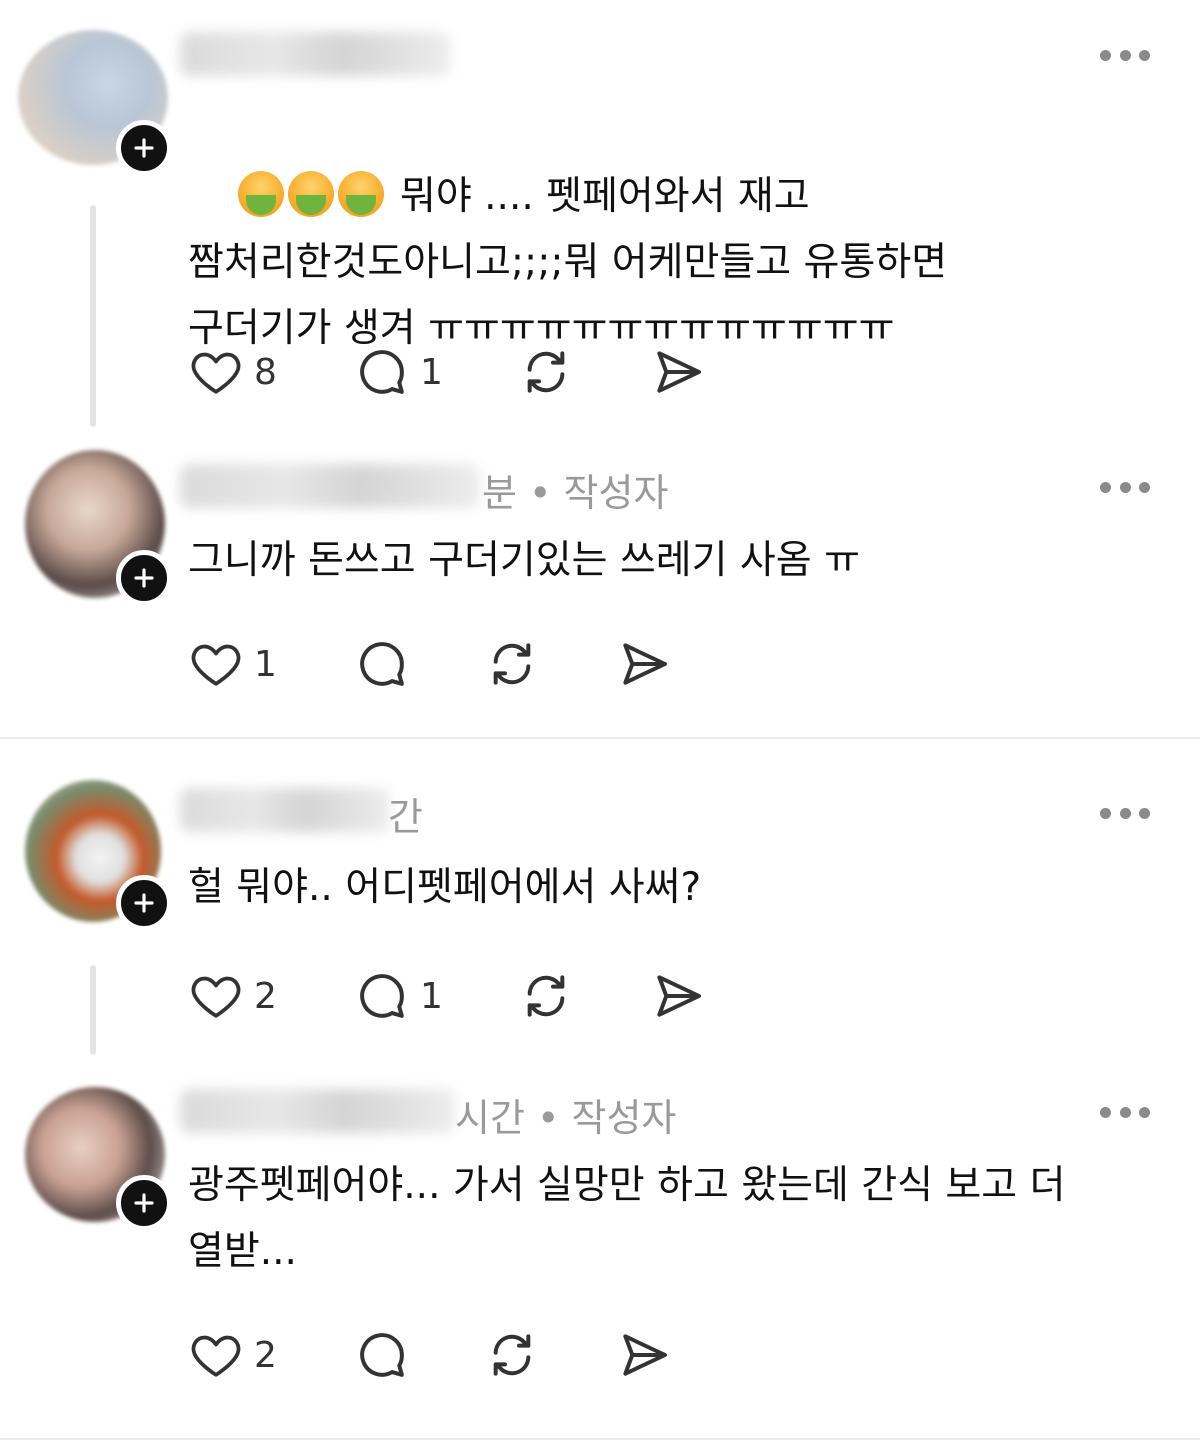 The image size is (1200, 1442). Describe the element at coordinates (566, 1118) in the screenshot. I see `post-meta: 시간 • 작성자` at that location.